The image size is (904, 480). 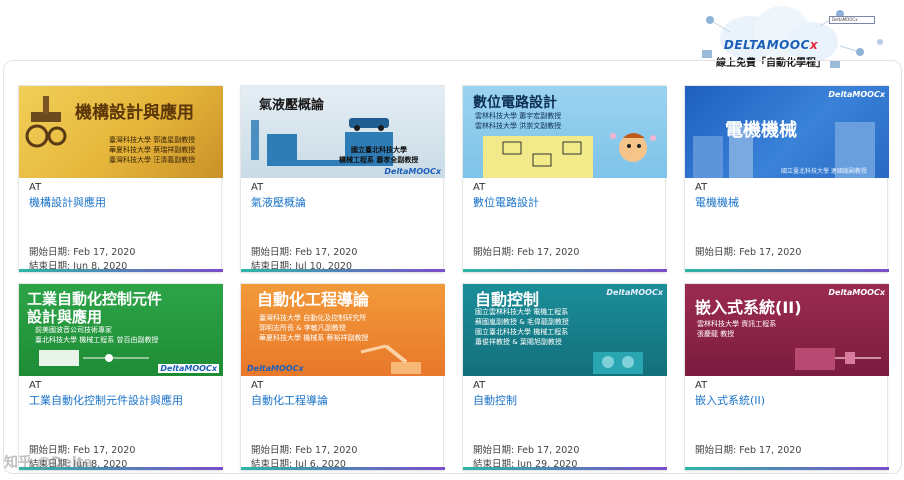 What do you see at coordinates (97, 340) in the screenshot?
I see `thumb-line: 臺北科技大學 機械工程系 曾百由副教授` at bounding box center [97, 340].